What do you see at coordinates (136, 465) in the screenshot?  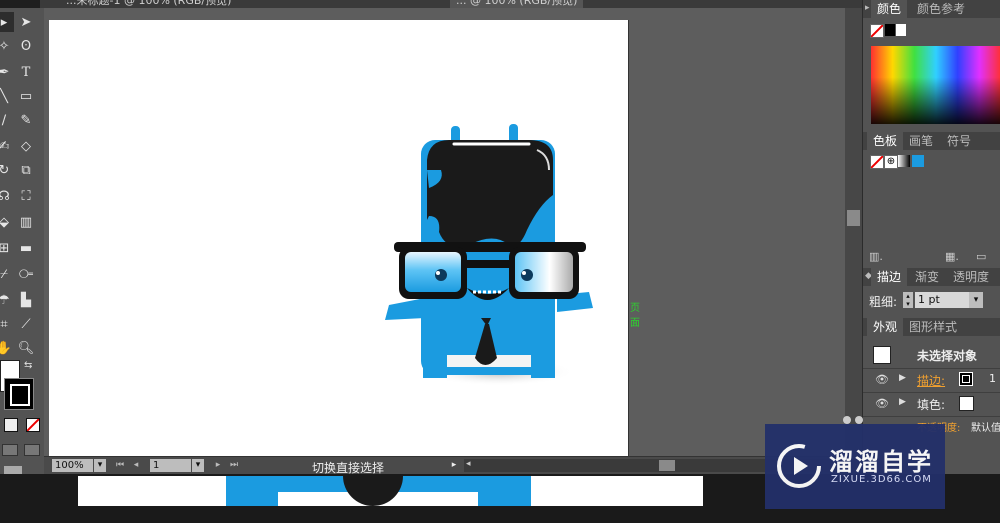 I see `previous-artboard-icon: ◂` at bounding box center [136, 465].